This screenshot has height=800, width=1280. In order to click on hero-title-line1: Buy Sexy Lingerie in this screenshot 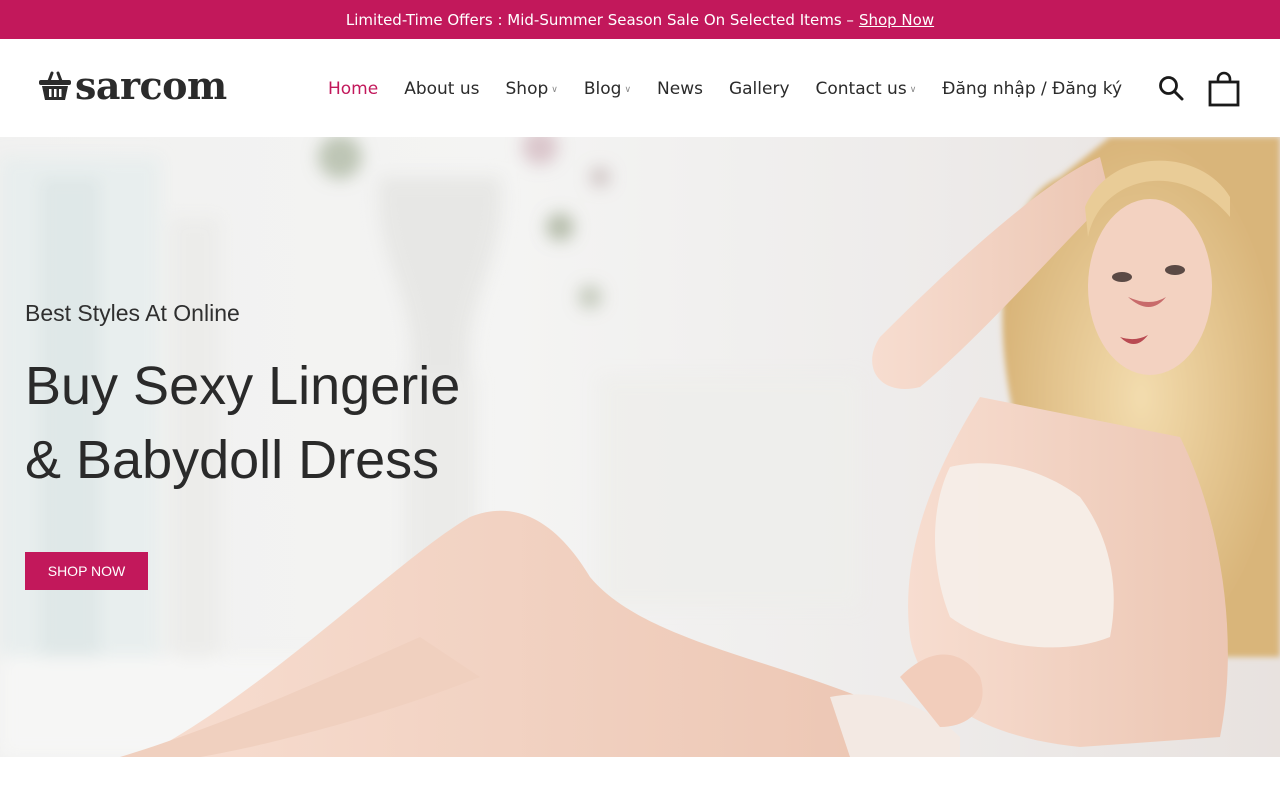, I will do `click(243, 386)`.